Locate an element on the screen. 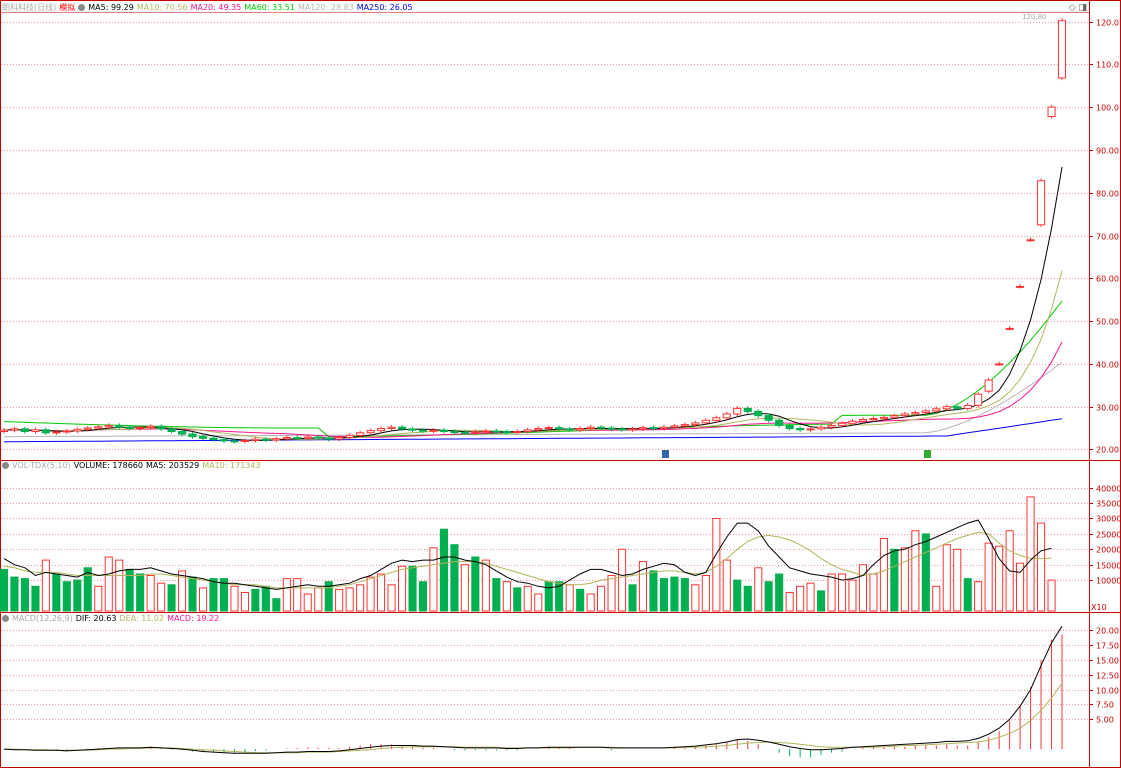 This screenshot has width=1121, height=773. volume-toggle-icon is located at coordinates (5, 465).